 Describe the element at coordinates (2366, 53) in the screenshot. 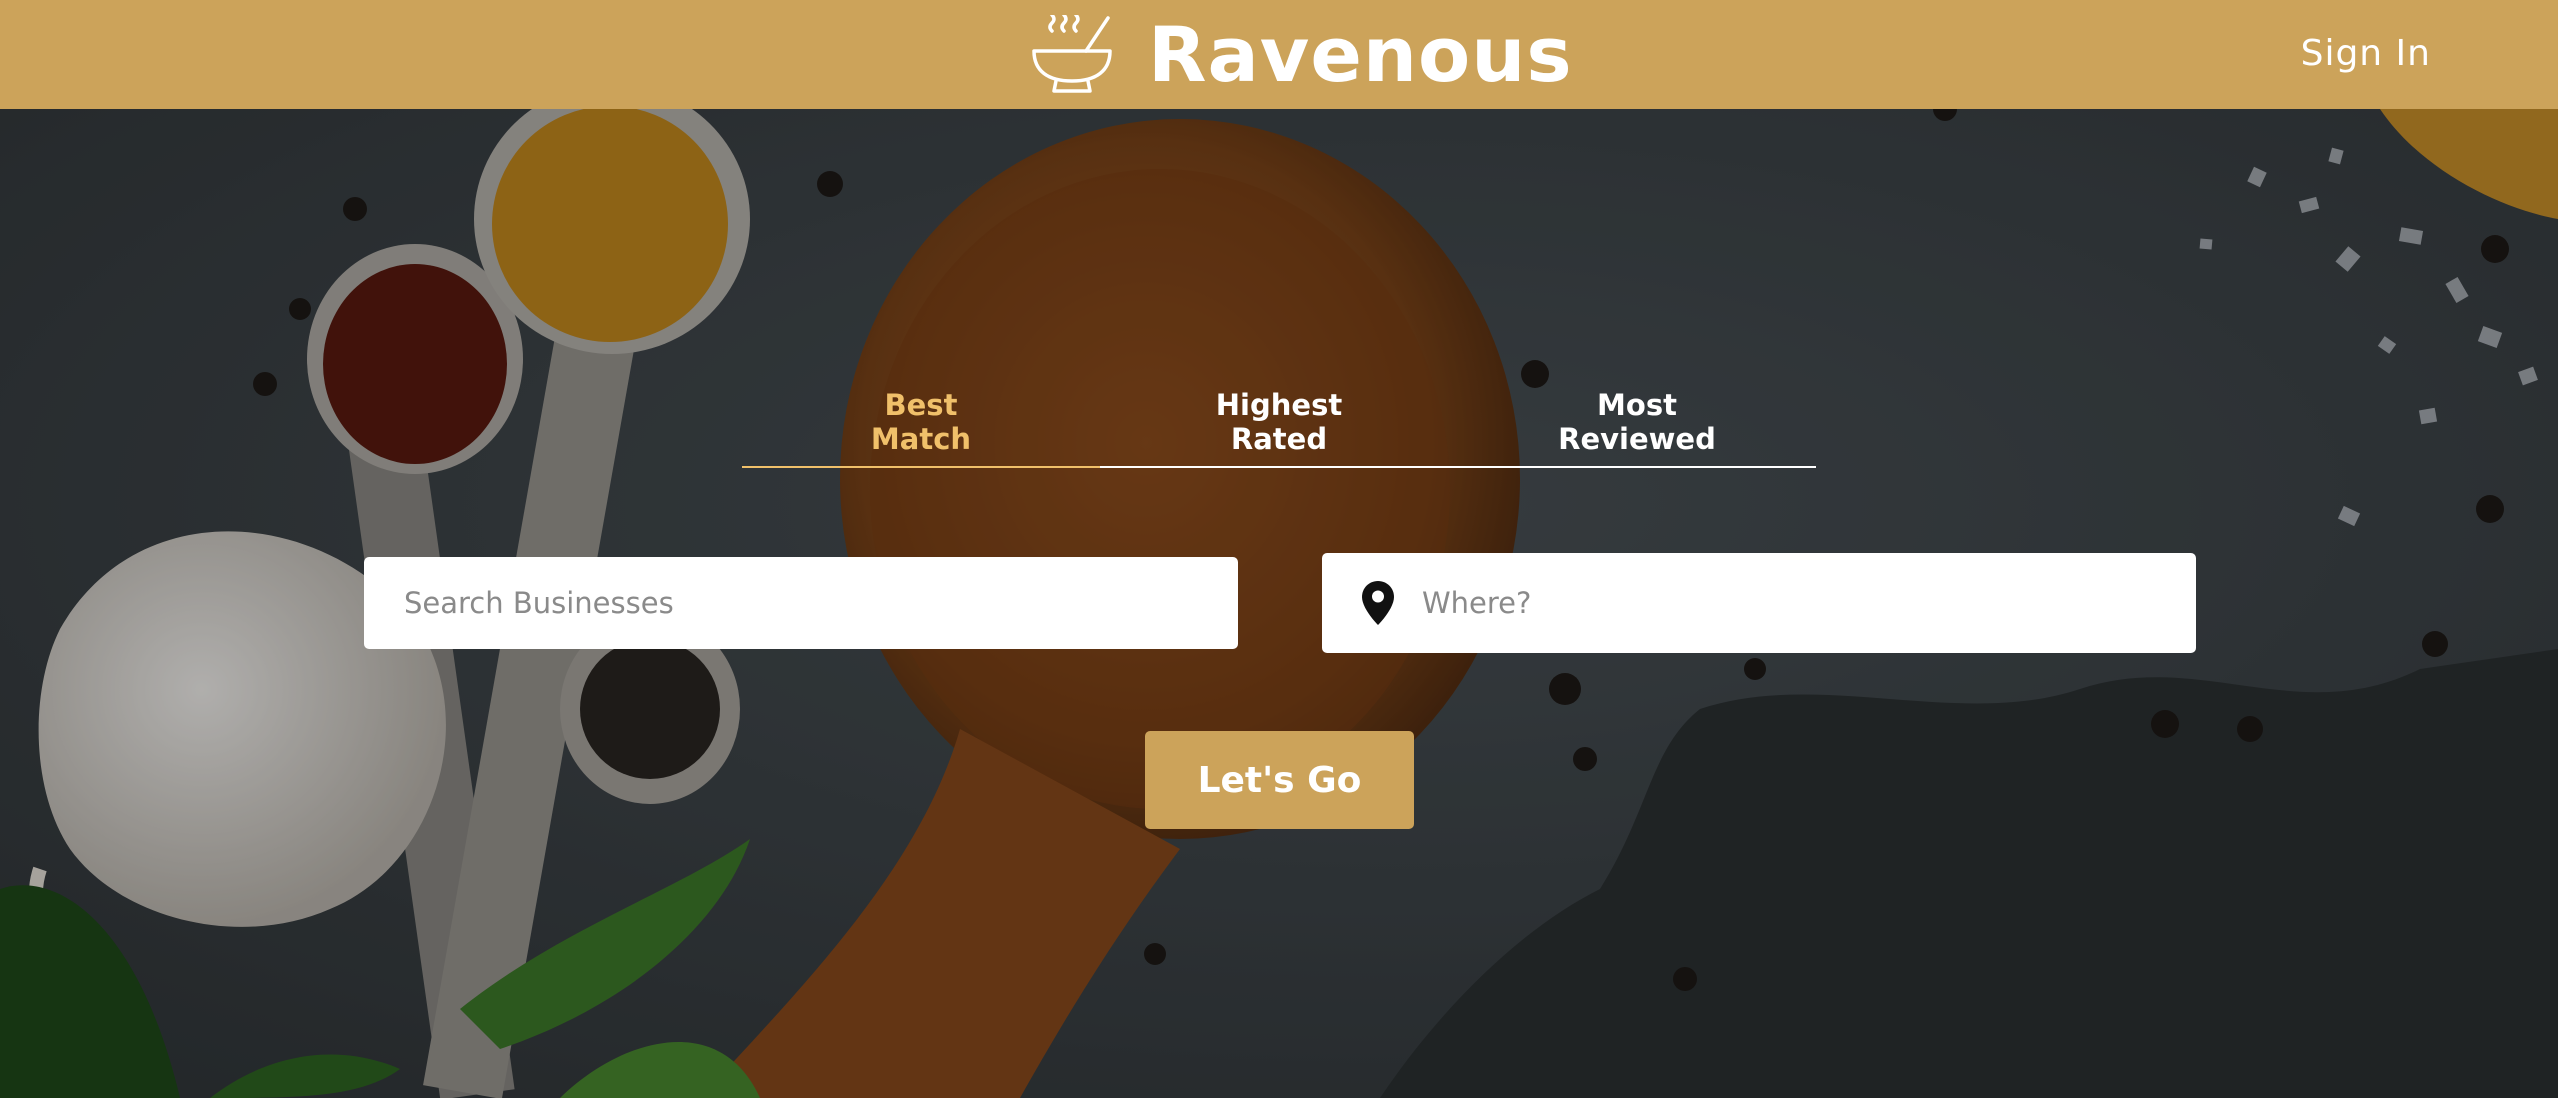

I see `sign-in-link: Sign In` at that location.